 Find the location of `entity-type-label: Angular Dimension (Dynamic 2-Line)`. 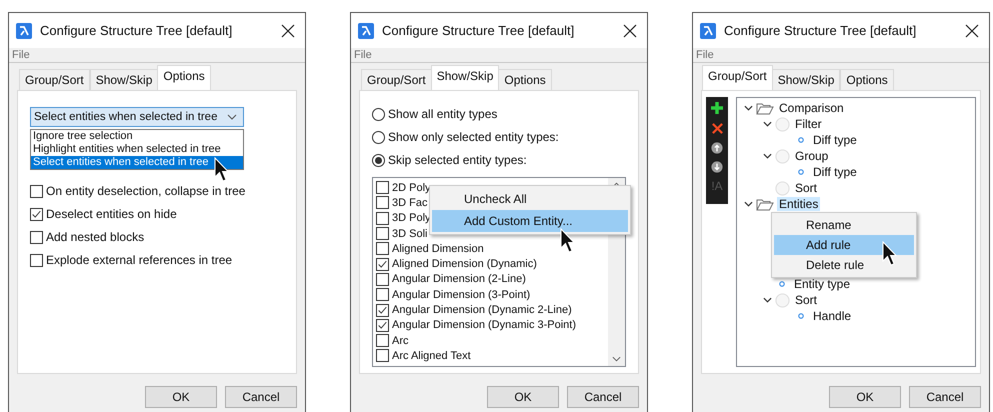

entity-type-label: Angular Dimension (Dynamic 2-Line) is located at coordinates (482, 310).